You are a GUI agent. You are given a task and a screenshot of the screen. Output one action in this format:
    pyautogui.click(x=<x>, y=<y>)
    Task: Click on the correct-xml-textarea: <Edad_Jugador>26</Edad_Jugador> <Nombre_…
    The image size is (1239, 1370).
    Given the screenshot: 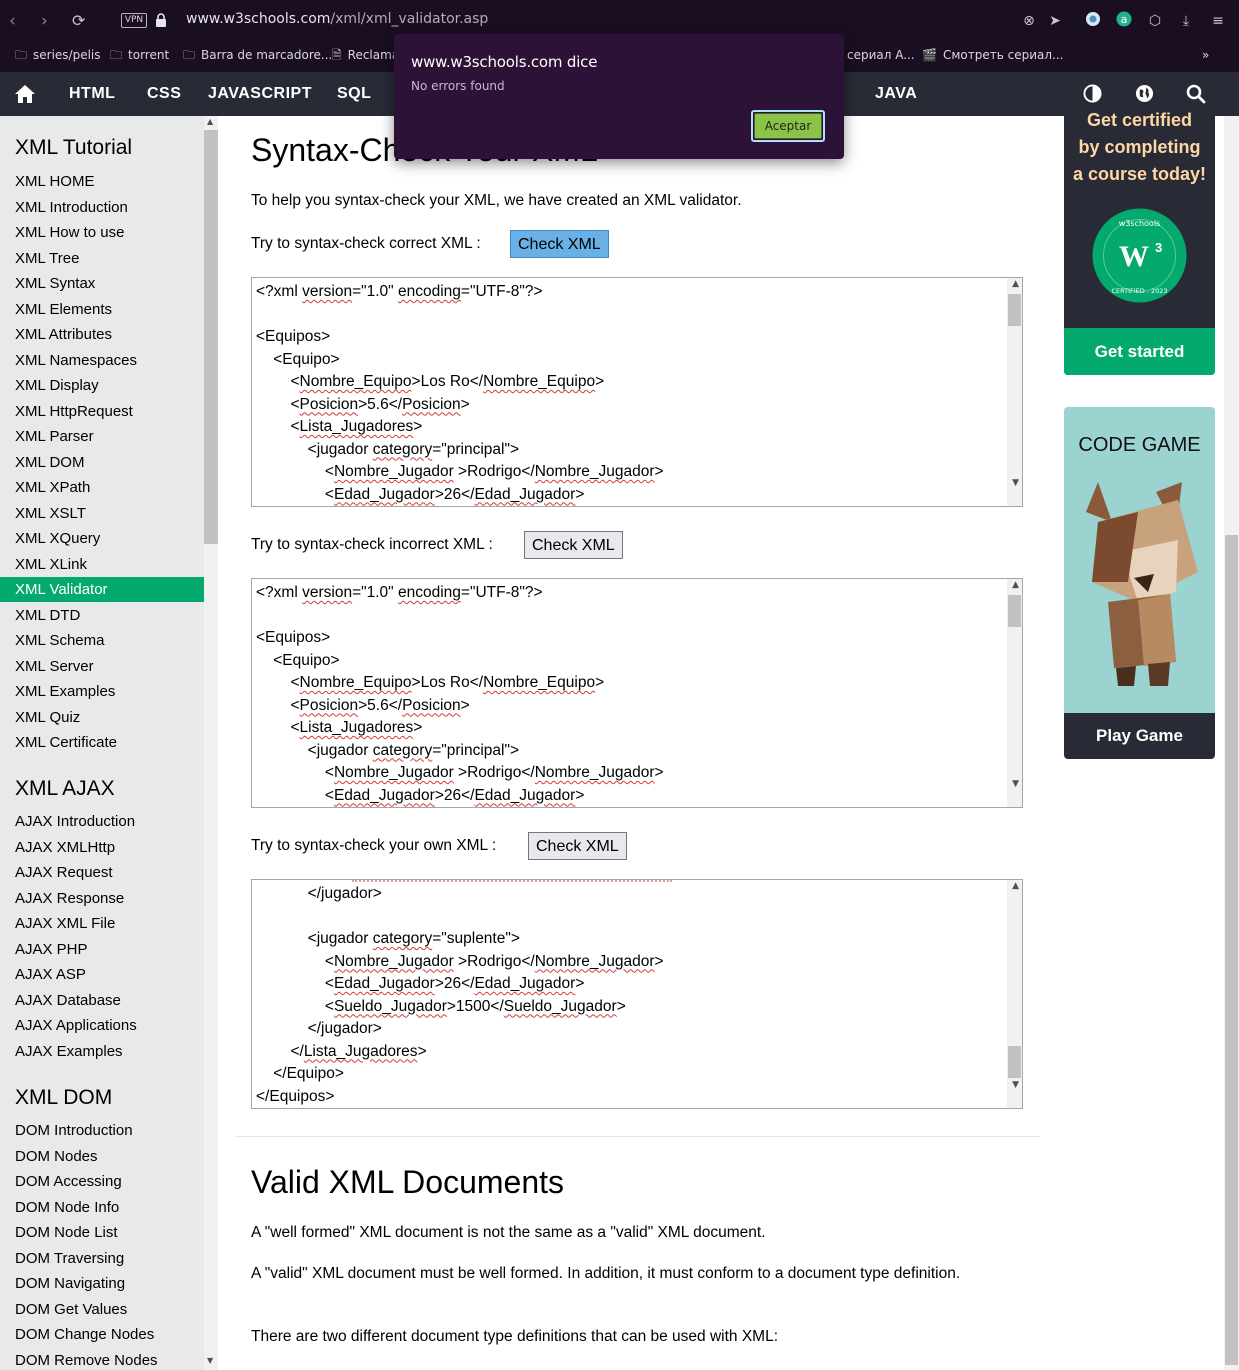 What is the action you would take?
    pyautogui.click(x=637, y=392)
    